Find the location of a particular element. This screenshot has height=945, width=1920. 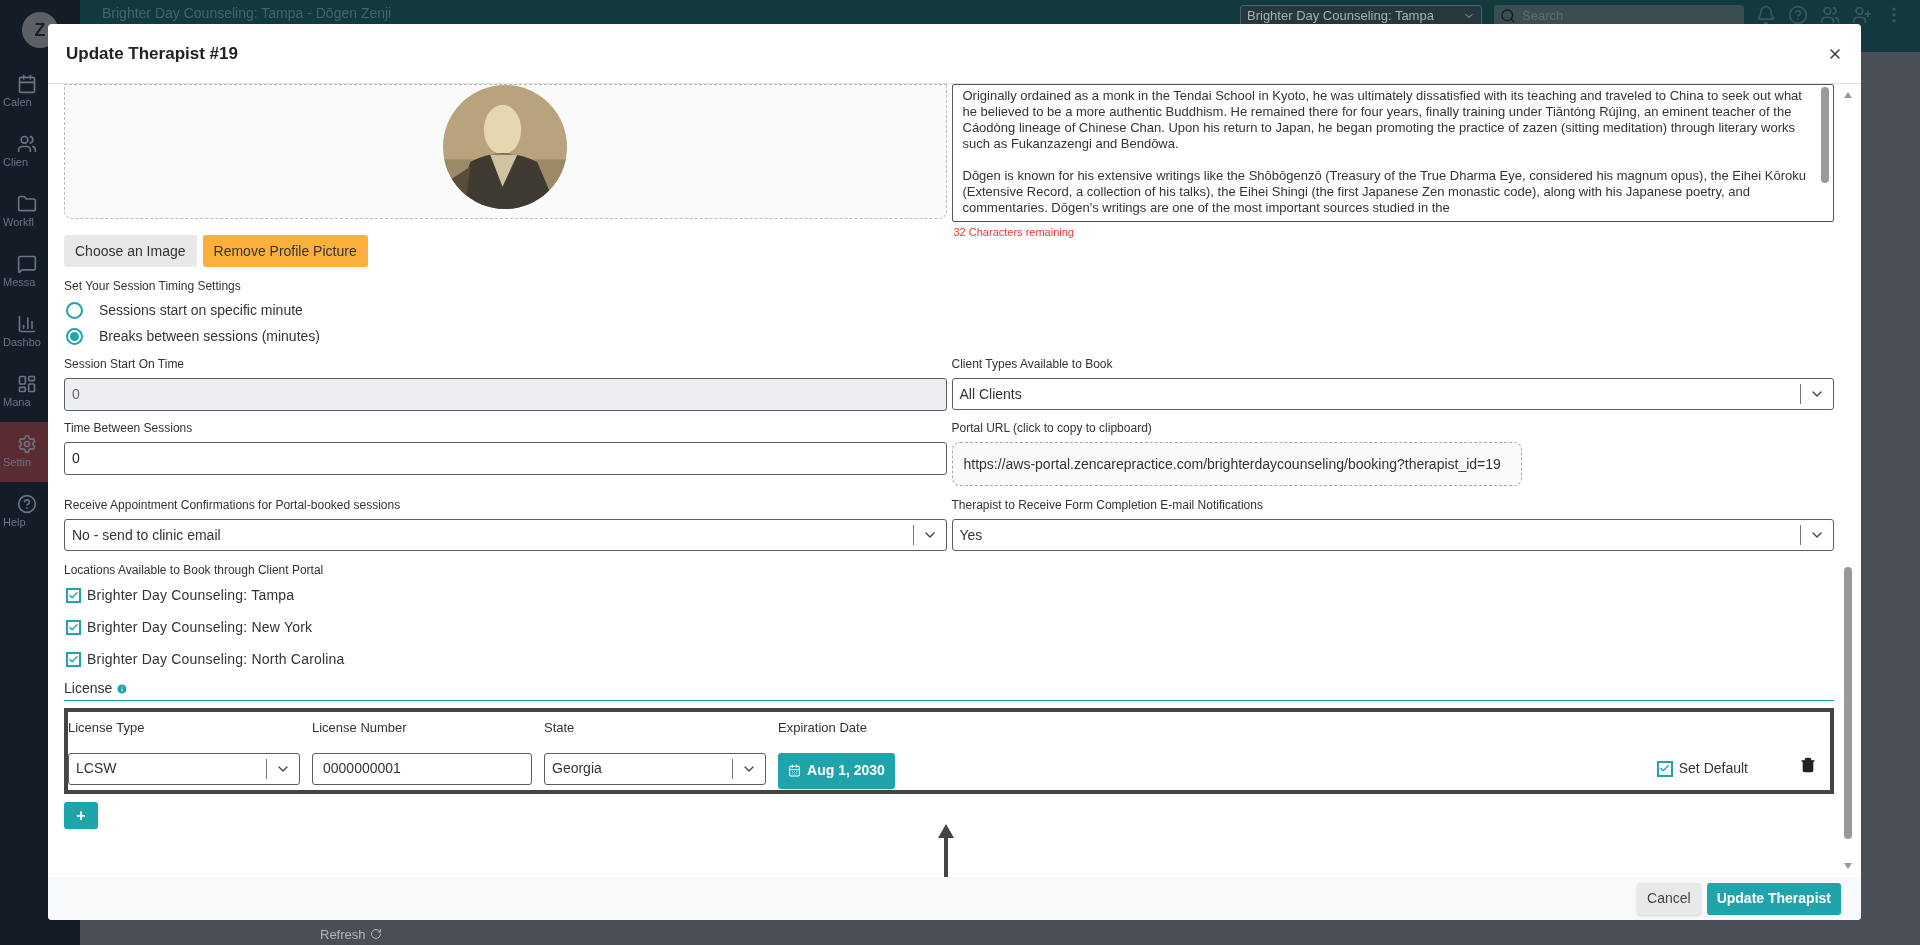

column-label: License Number is located at coordinates (360, 728).